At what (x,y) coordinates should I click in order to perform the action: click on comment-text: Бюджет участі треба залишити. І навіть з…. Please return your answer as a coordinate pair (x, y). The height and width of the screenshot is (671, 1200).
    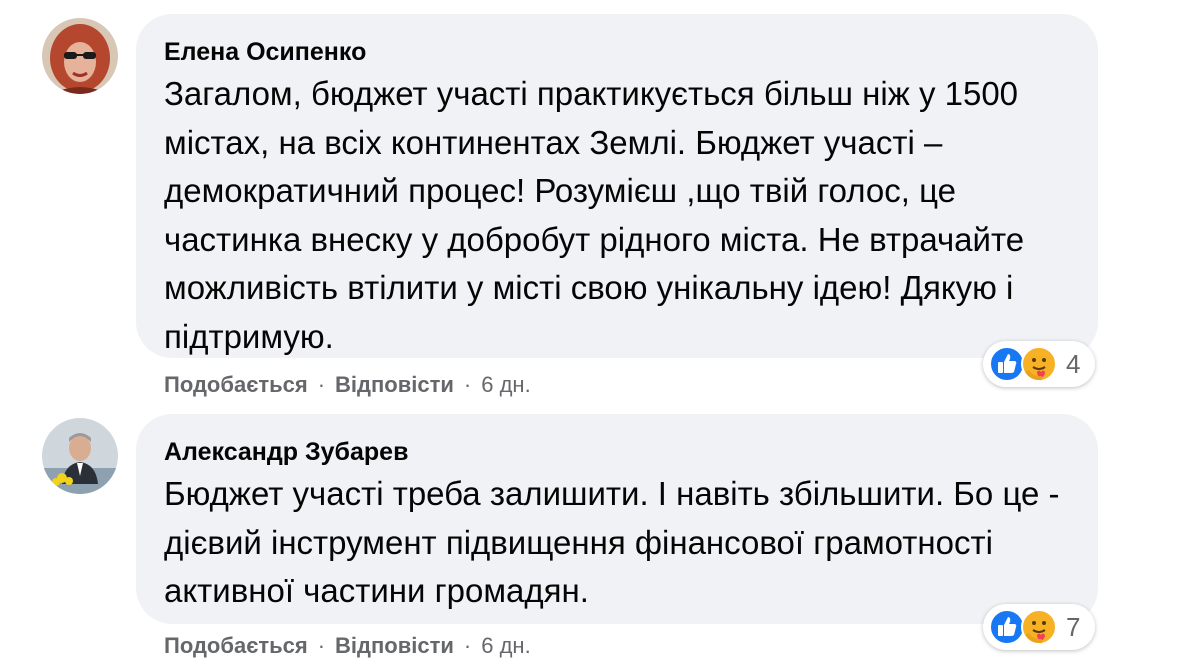
    Looking at the image, I should click on (612, 542).